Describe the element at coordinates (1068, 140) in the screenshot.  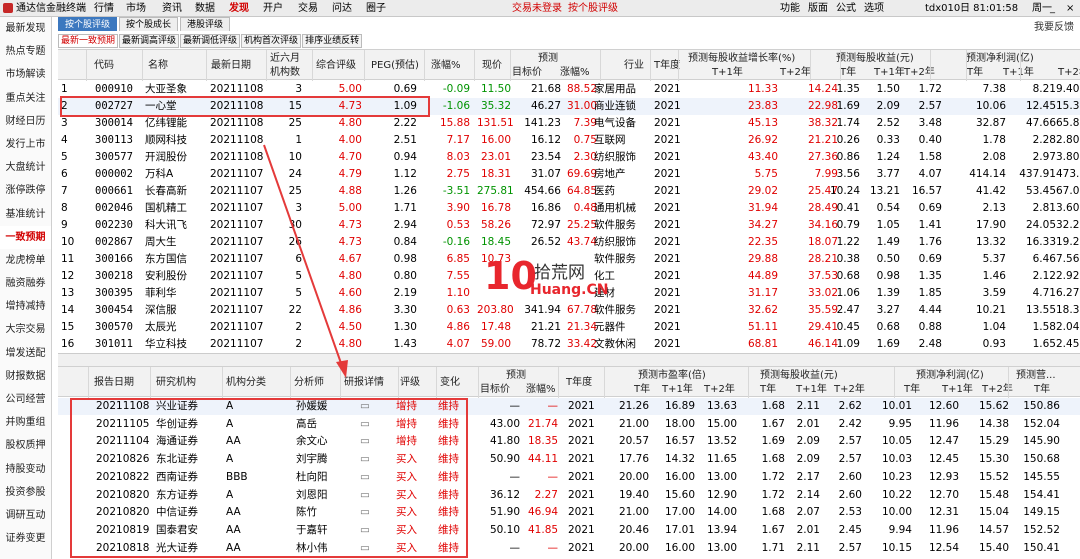
I see `cell: 2.80` at that location.